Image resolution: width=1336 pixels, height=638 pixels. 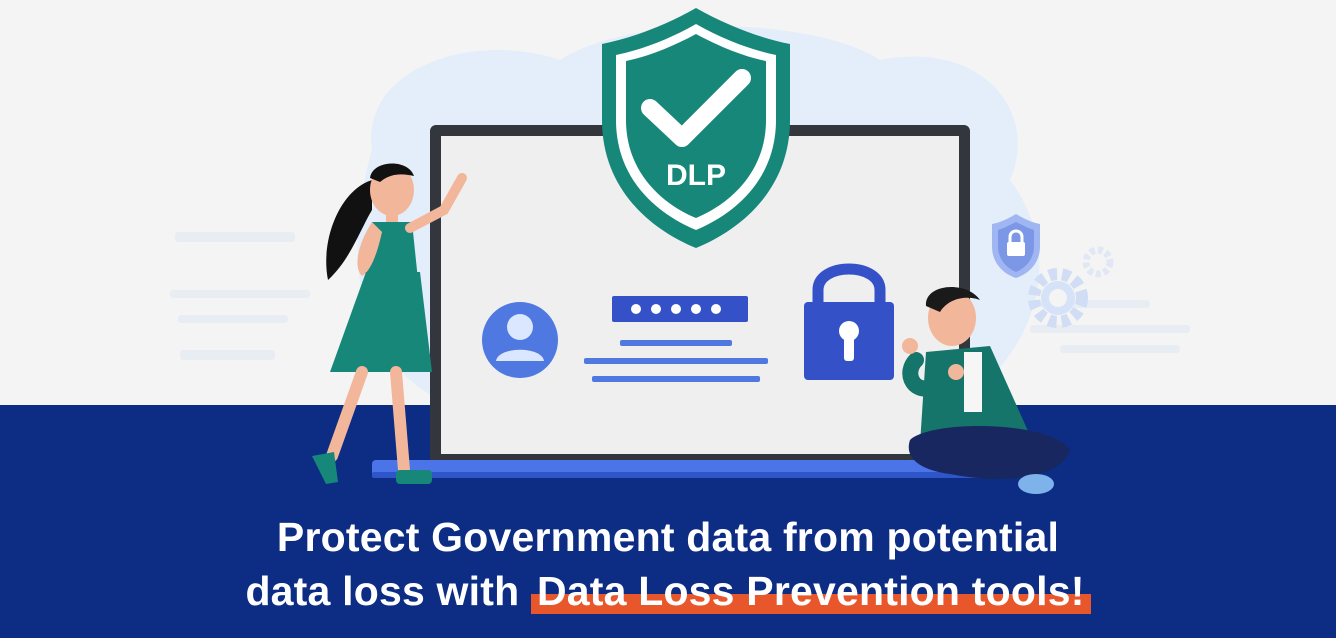 I want to click on shield-badge-text: DLP, so click(x=696, y=175).